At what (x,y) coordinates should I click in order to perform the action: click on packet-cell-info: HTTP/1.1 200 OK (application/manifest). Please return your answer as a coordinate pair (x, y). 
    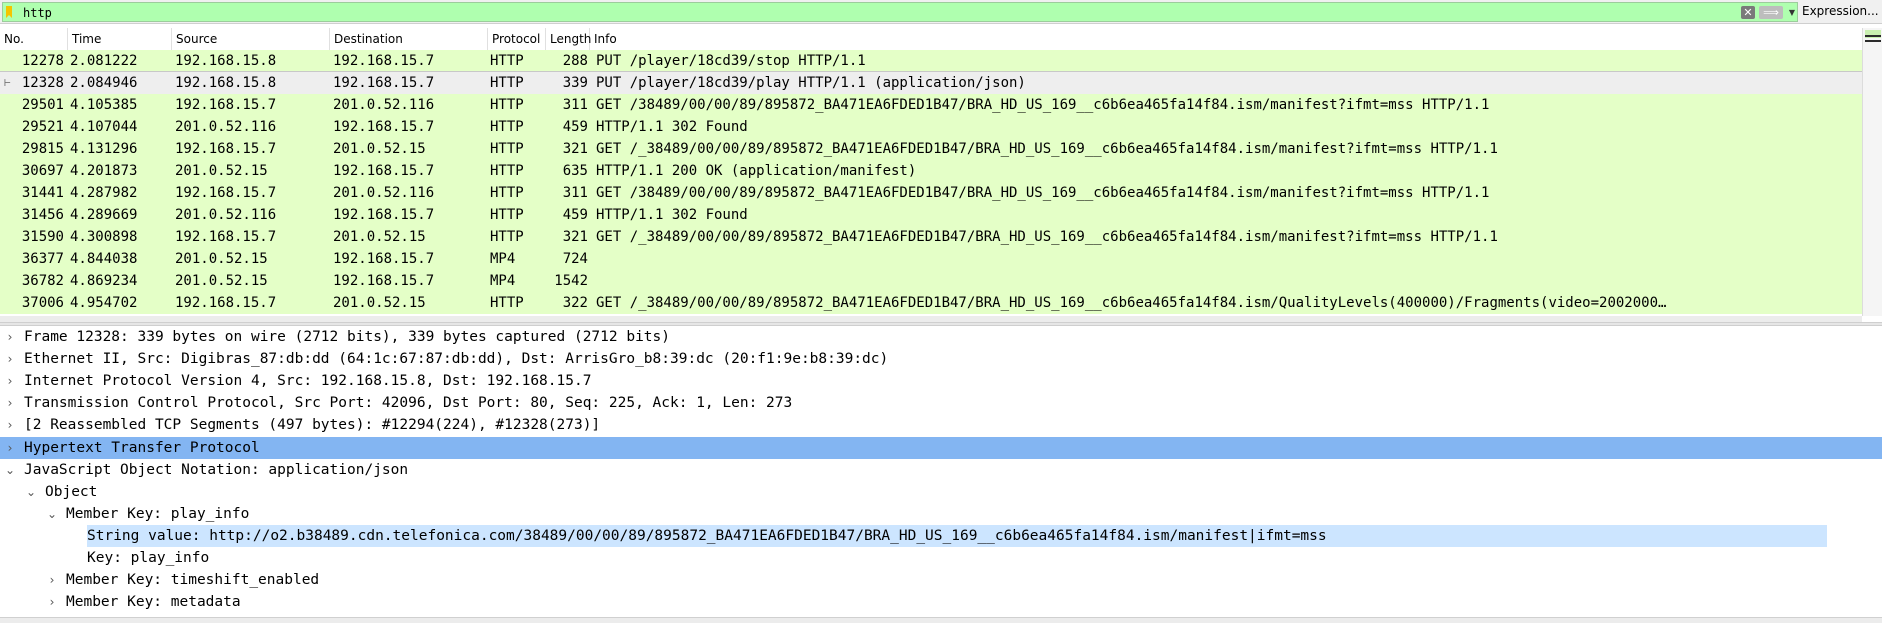
    Looking at the image, I should click on (756, 171).